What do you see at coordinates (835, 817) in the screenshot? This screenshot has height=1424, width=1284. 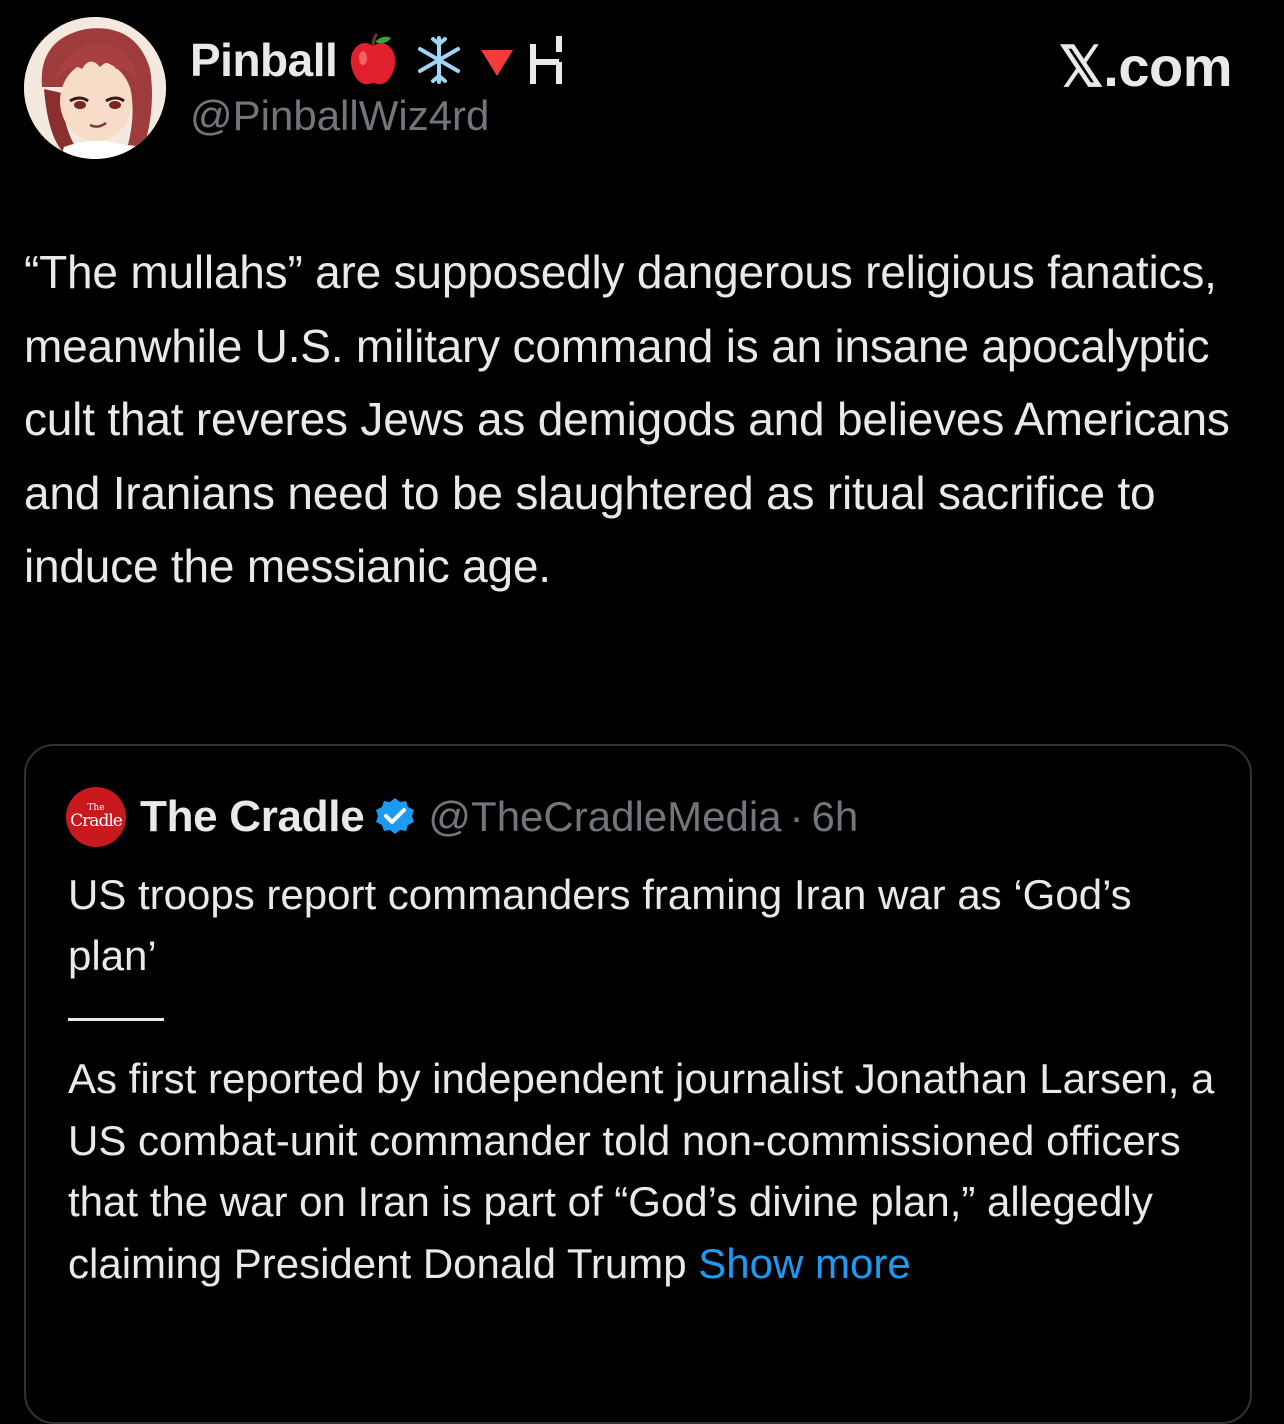 I see `quoted-tweet-timestamp: 6h` at bounding box center [835, 817].